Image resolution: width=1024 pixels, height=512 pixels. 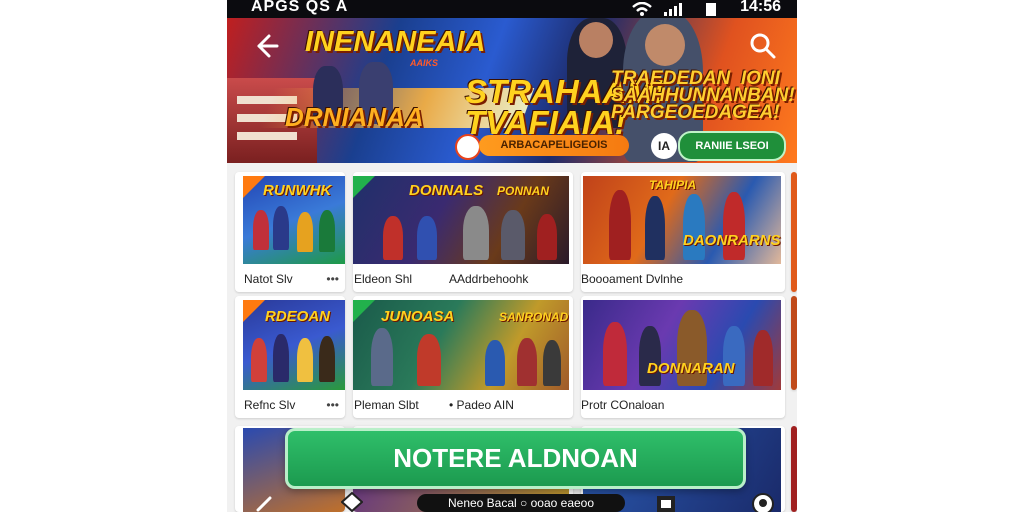 I want to click on wifi-icon, so click(x=642, y=9).